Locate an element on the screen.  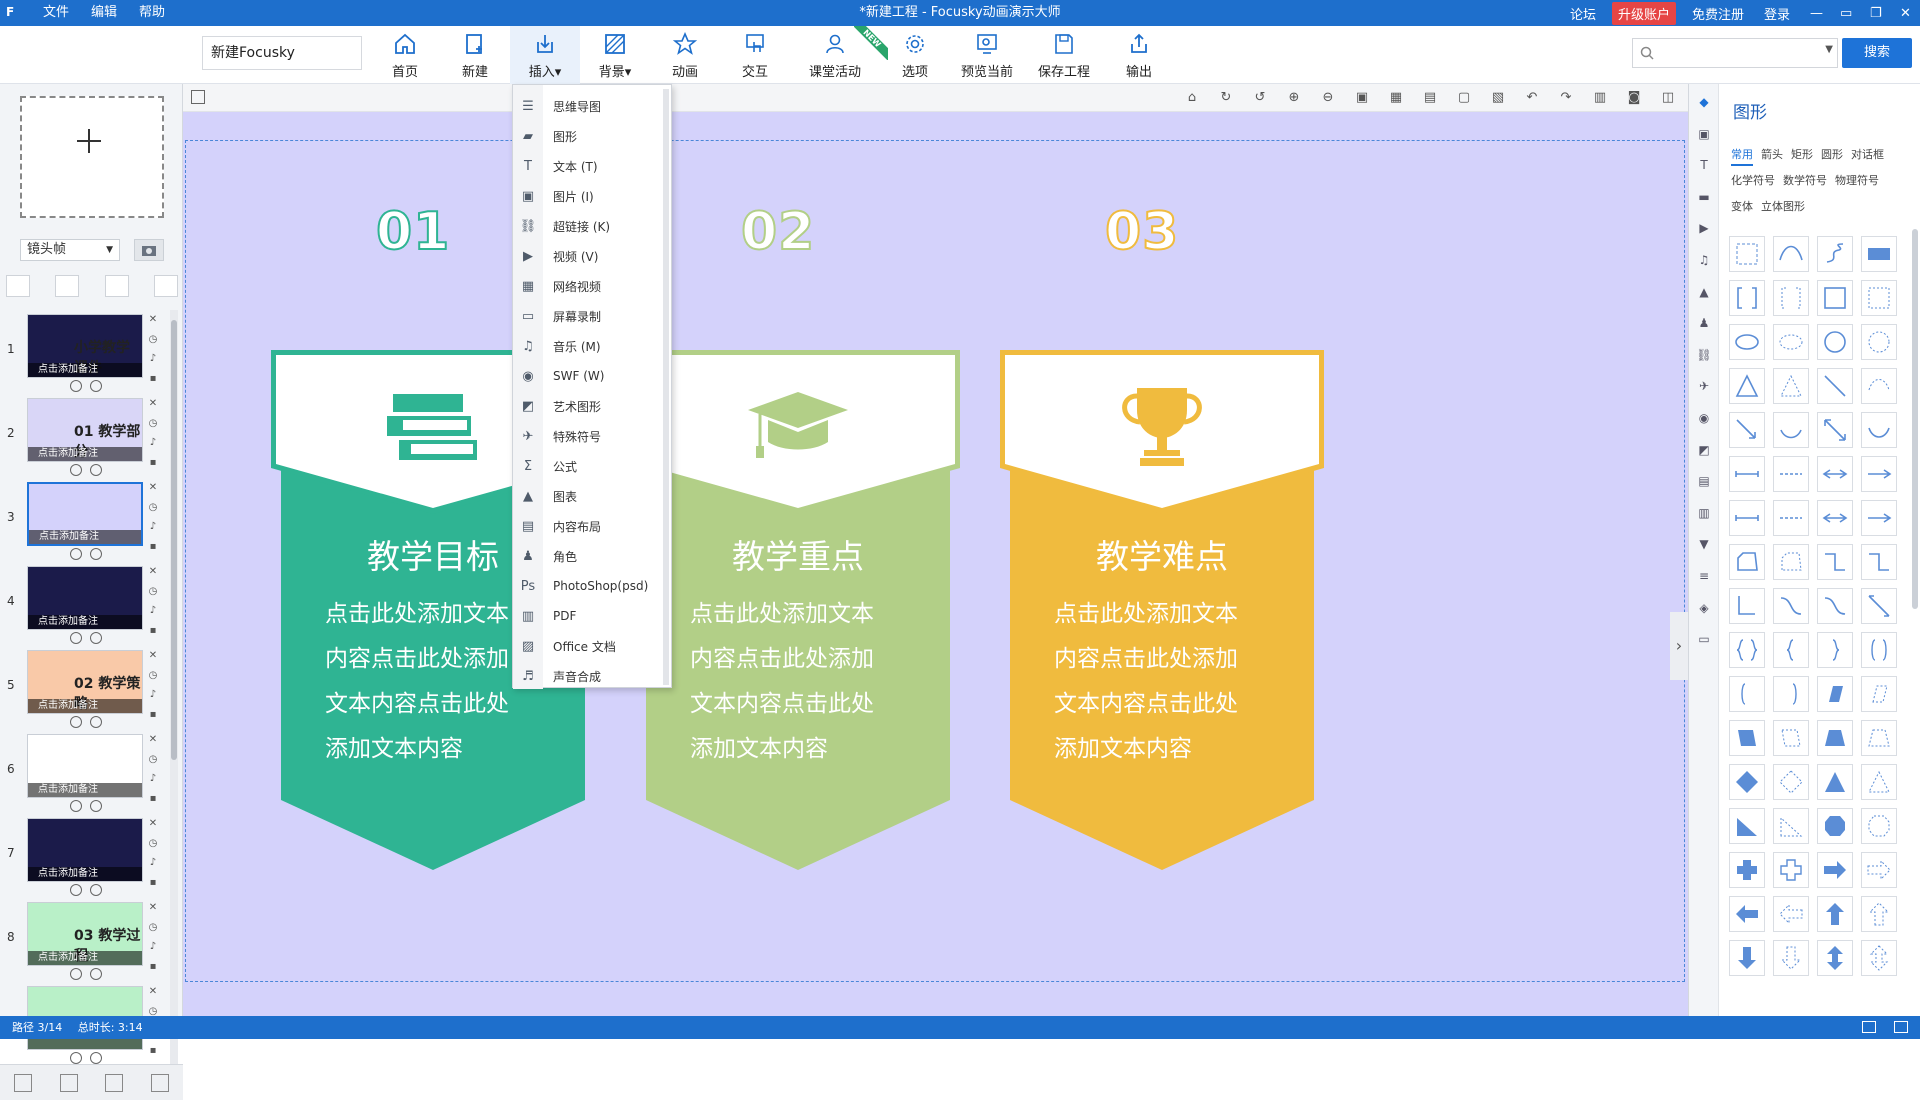
undo-icon: ↶ is located at coordinates (1532, 98).